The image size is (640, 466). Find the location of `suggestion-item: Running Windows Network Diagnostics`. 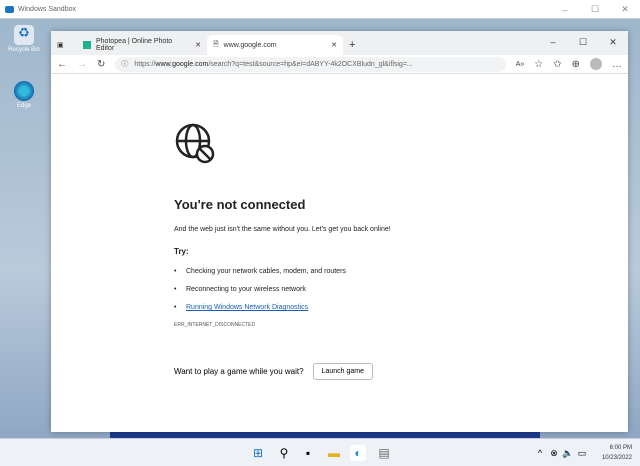

suggestion-item: Running Windows Network Diagnostics is located at coordinates (282, 307).